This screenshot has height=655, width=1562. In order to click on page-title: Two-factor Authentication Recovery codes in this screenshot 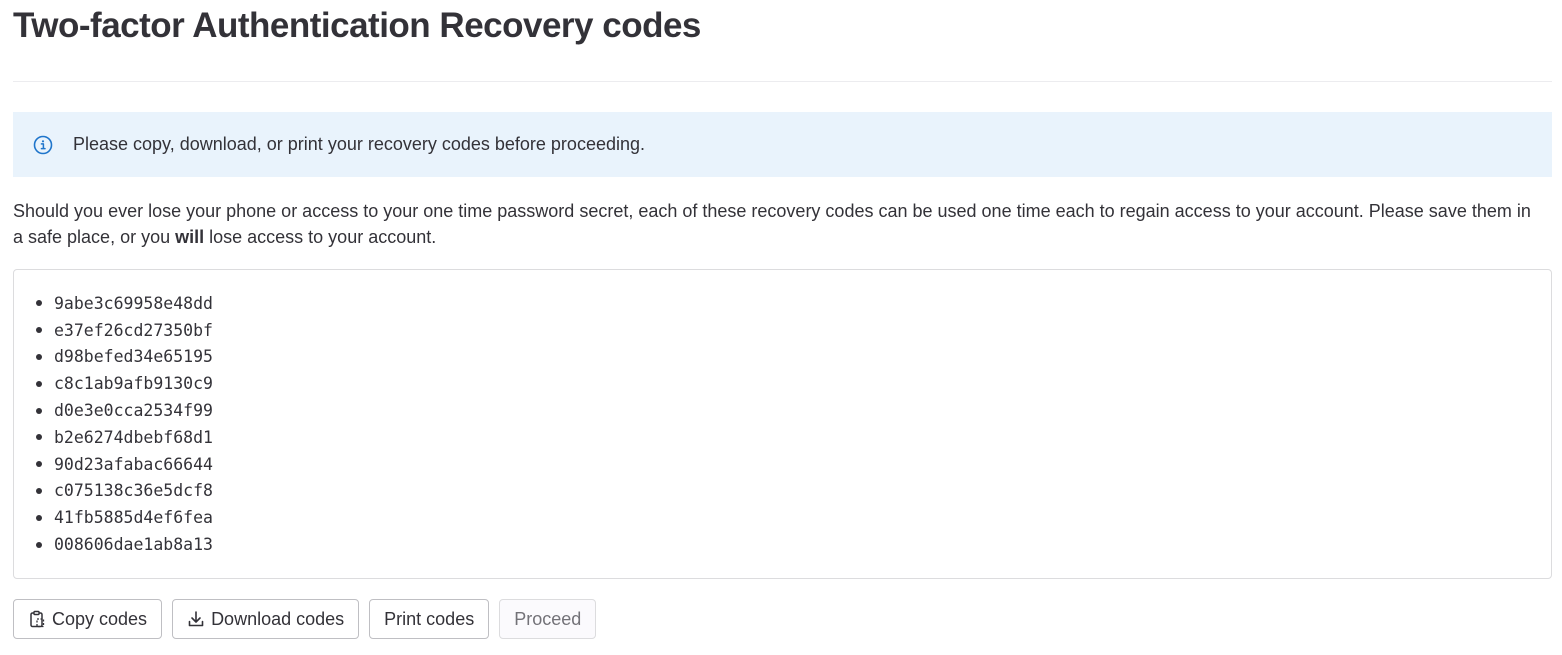, I will do `click(357, 25)`.